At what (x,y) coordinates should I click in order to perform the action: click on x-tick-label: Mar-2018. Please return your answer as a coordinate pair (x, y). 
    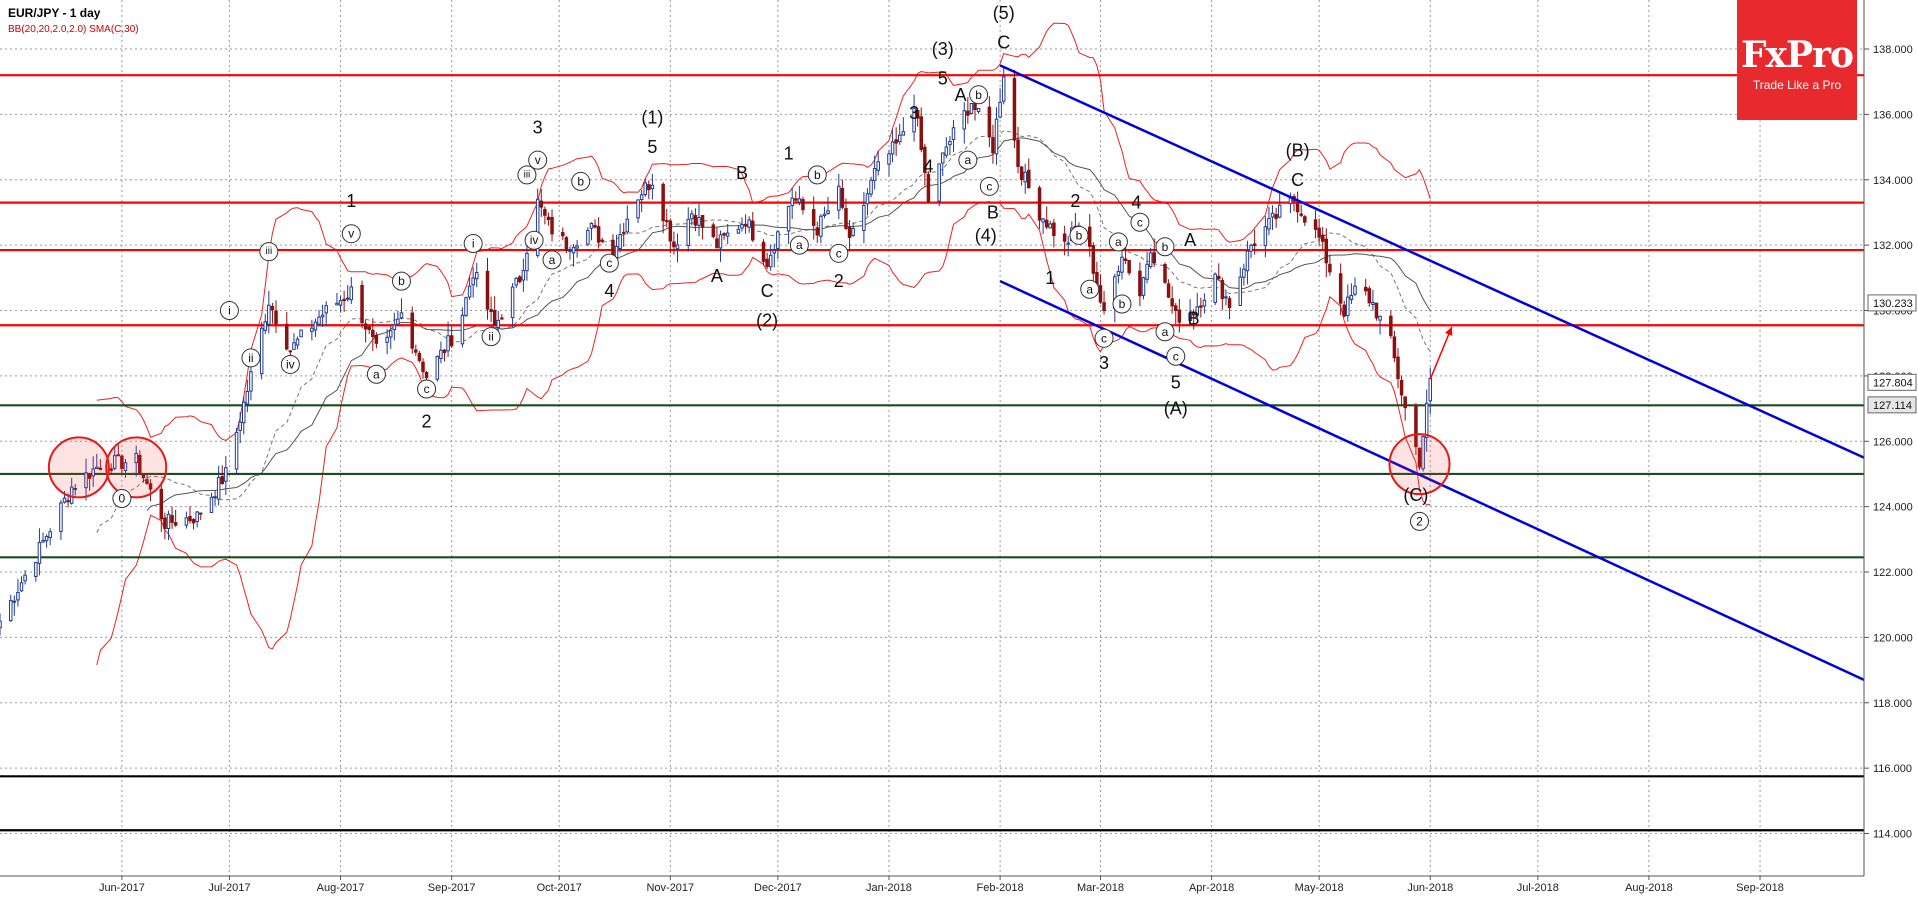
    Looking at the image, I should click on (1100, 888).